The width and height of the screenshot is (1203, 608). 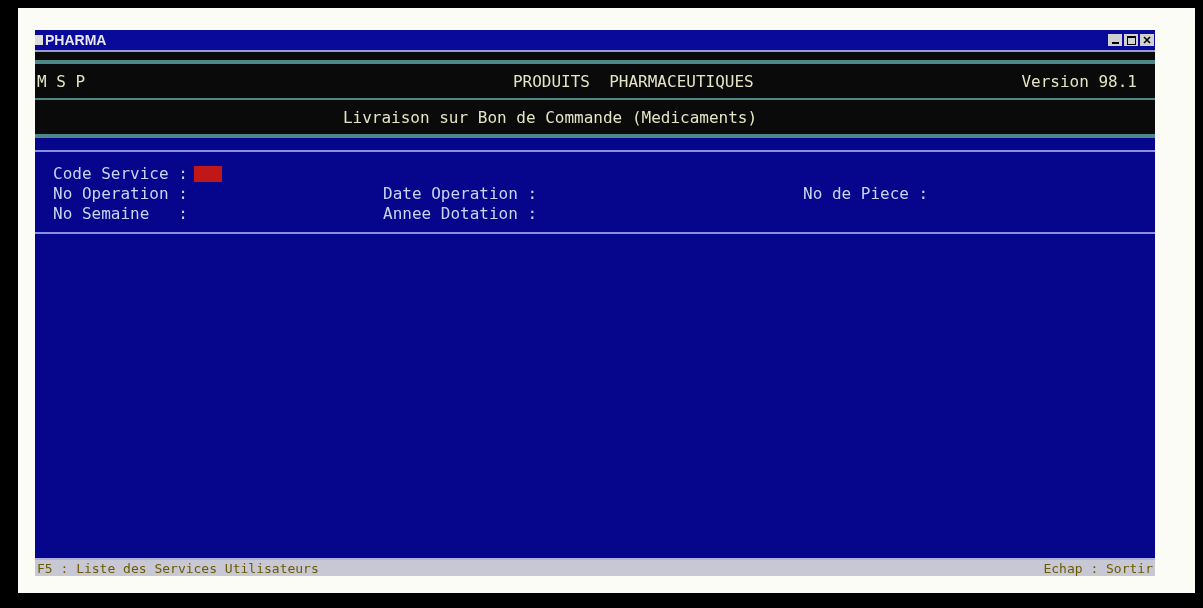 I want to click on close-button, so click(x=1147, y=40).